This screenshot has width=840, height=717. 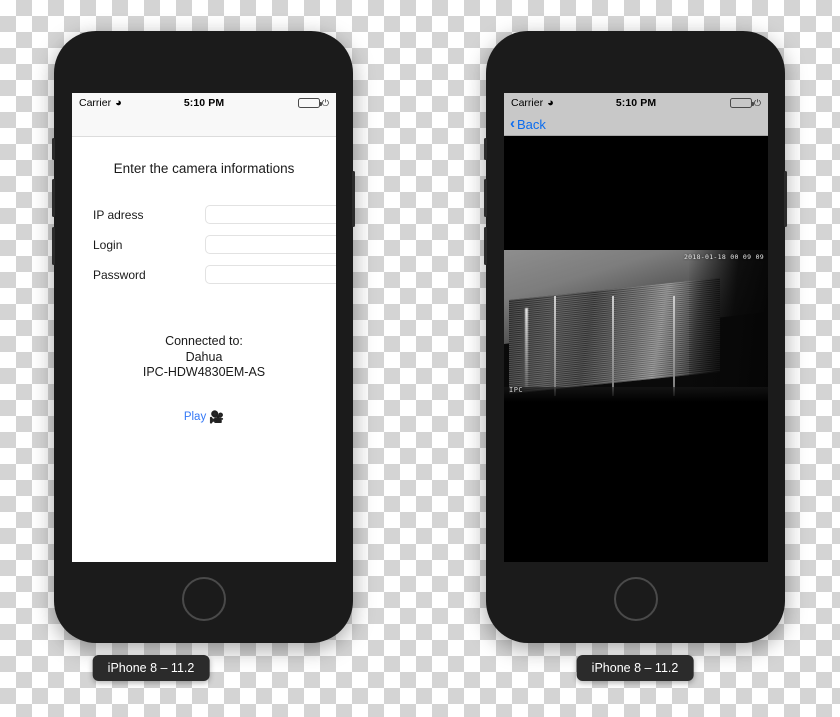 What do you see at coordinates (636, 394) in the screenshot?
I see `image-floor-region` at bounding box center [636, 394].